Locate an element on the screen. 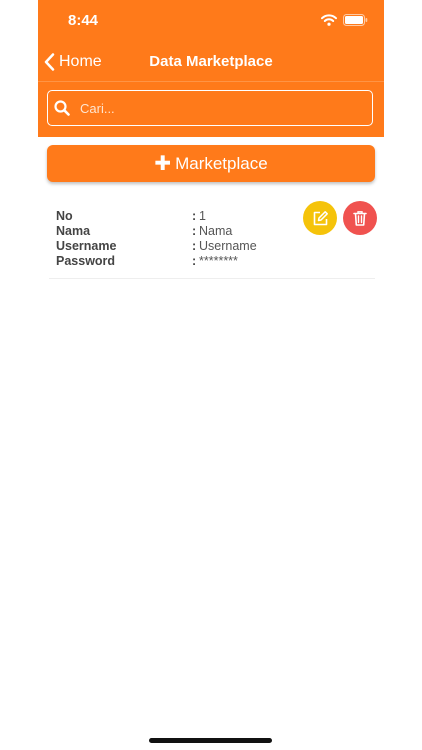 Image resolution: width=422 pixels, height=750 pixels. delete-button is located at coordinates (360, 218).